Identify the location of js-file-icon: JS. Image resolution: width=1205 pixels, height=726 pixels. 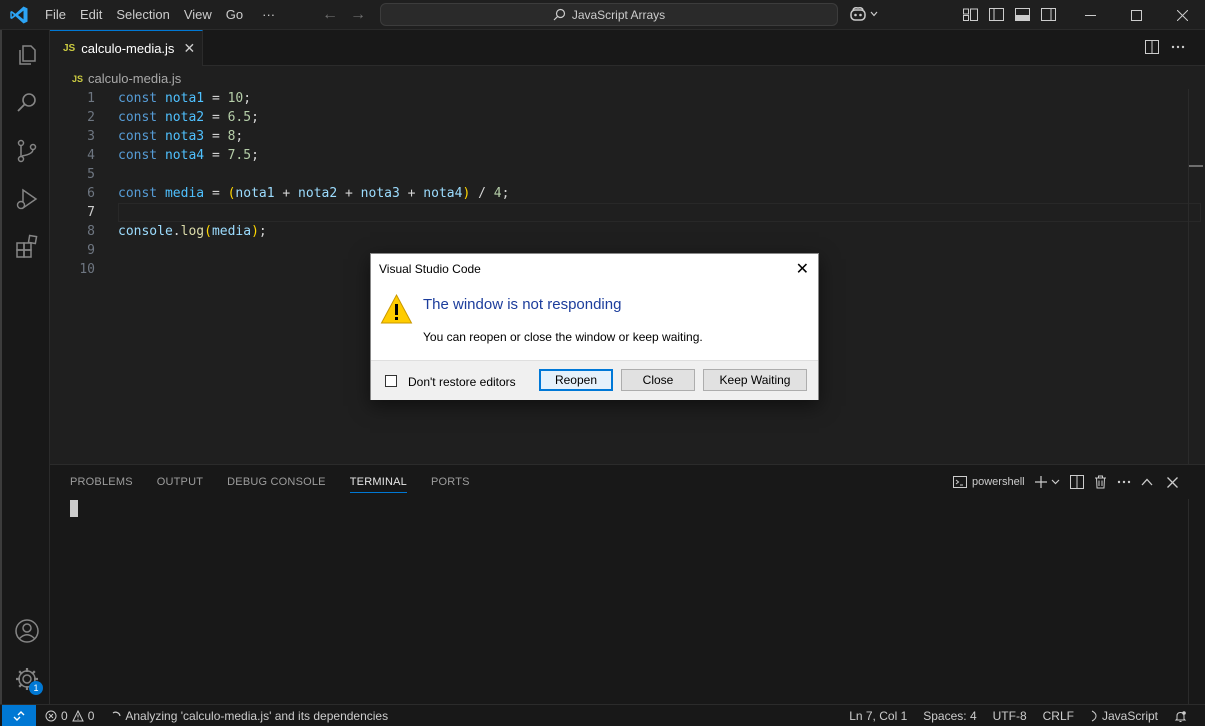
(69, 48).